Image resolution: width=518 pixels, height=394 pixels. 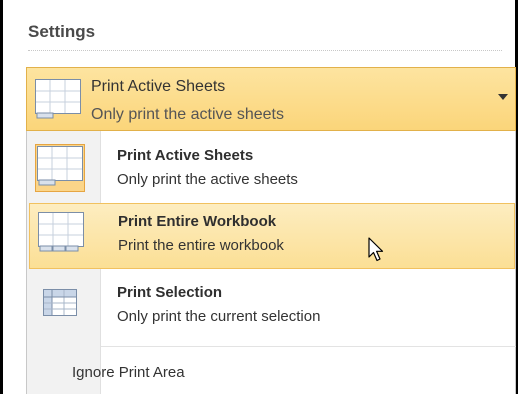 I want to click on menu-separator, so click(x=308, y=346).